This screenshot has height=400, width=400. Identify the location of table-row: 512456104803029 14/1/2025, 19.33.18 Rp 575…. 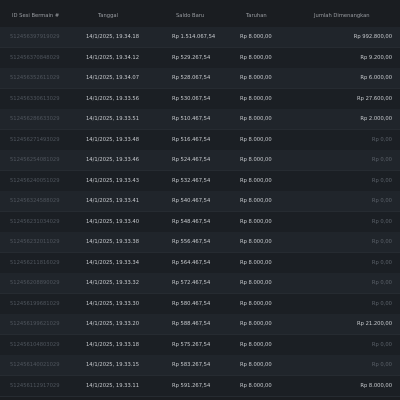
(200, 344).